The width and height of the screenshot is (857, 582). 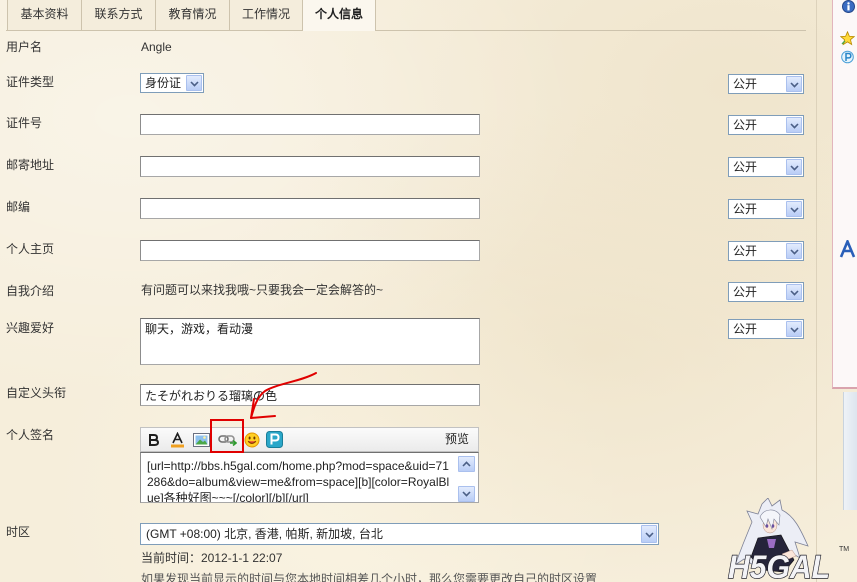 What do you see at coordinates (339, 15) in the screenshot?
I see `tab-personal-info: 个人信息` at bounding box center [339, 15].